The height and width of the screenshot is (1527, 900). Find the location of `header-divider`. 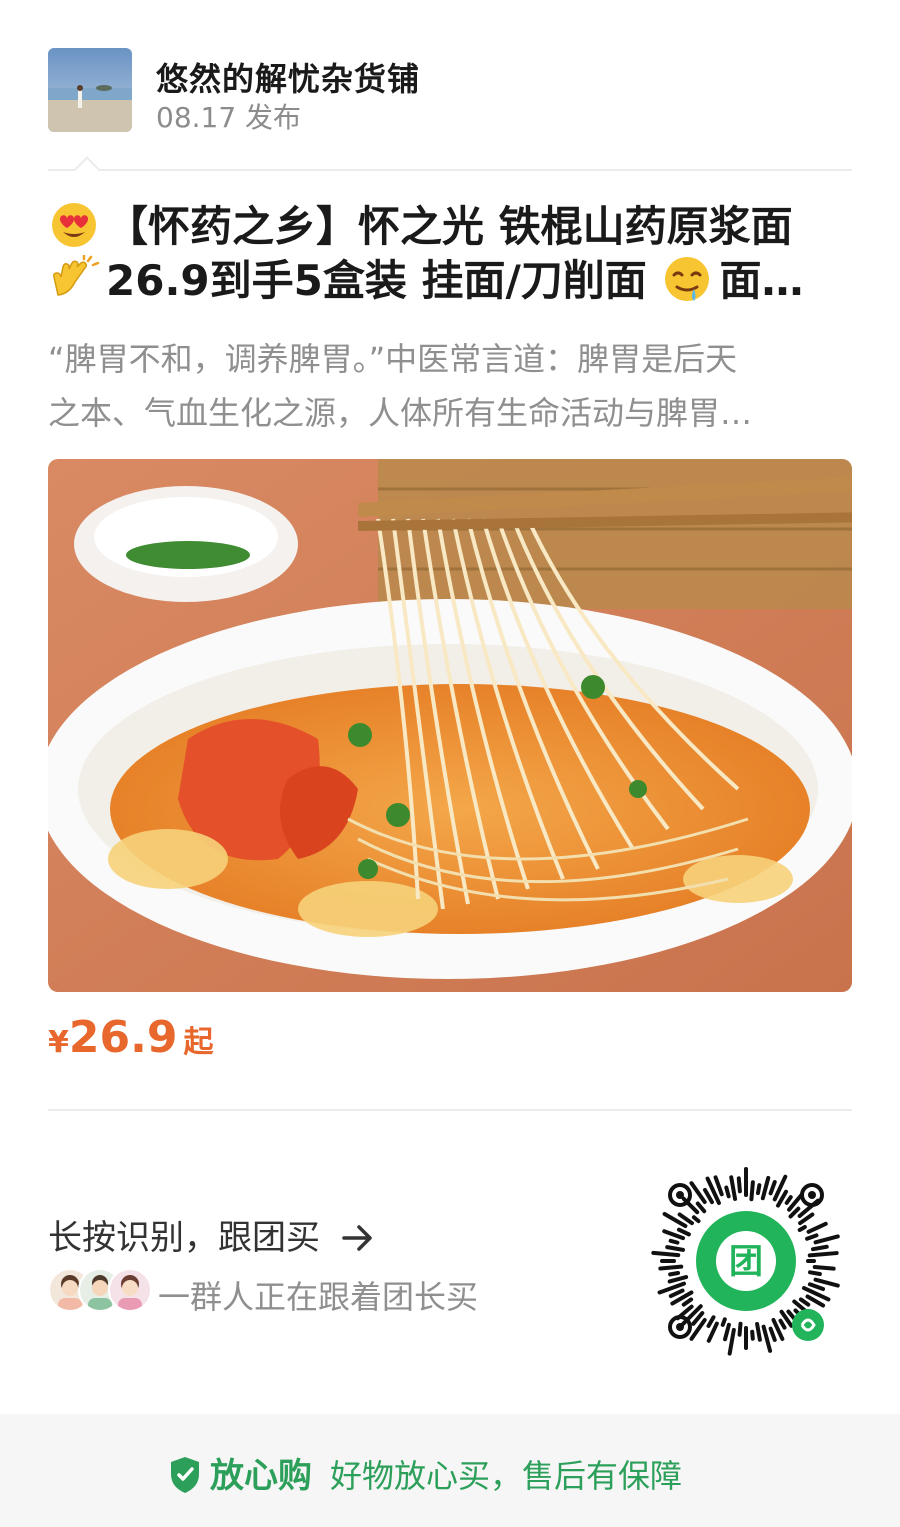

header-divider is located at coordinates (450, 170).